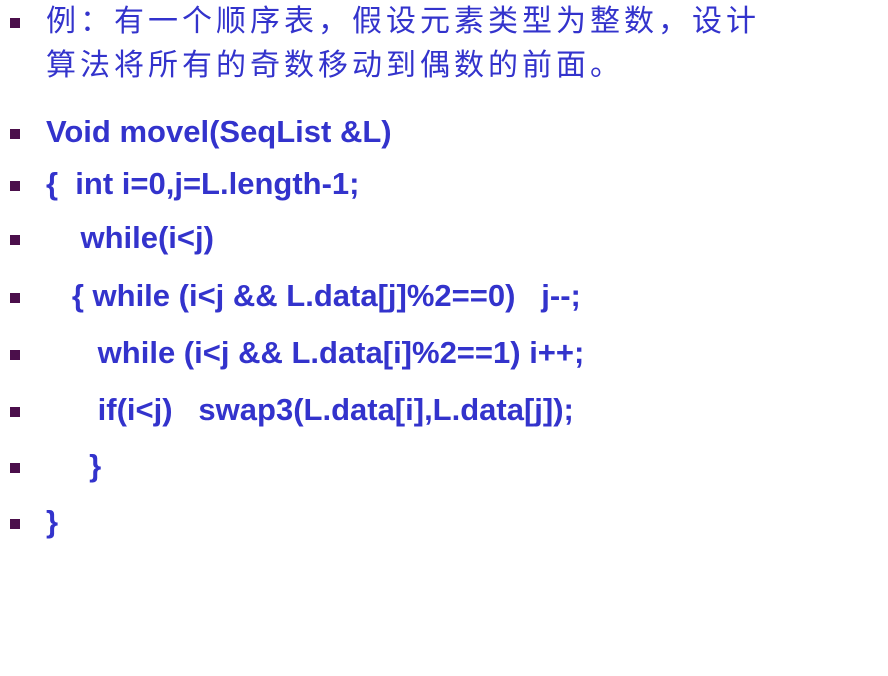  I want to click on code-line: Void movel(SeqList &L), so click(219, 131).